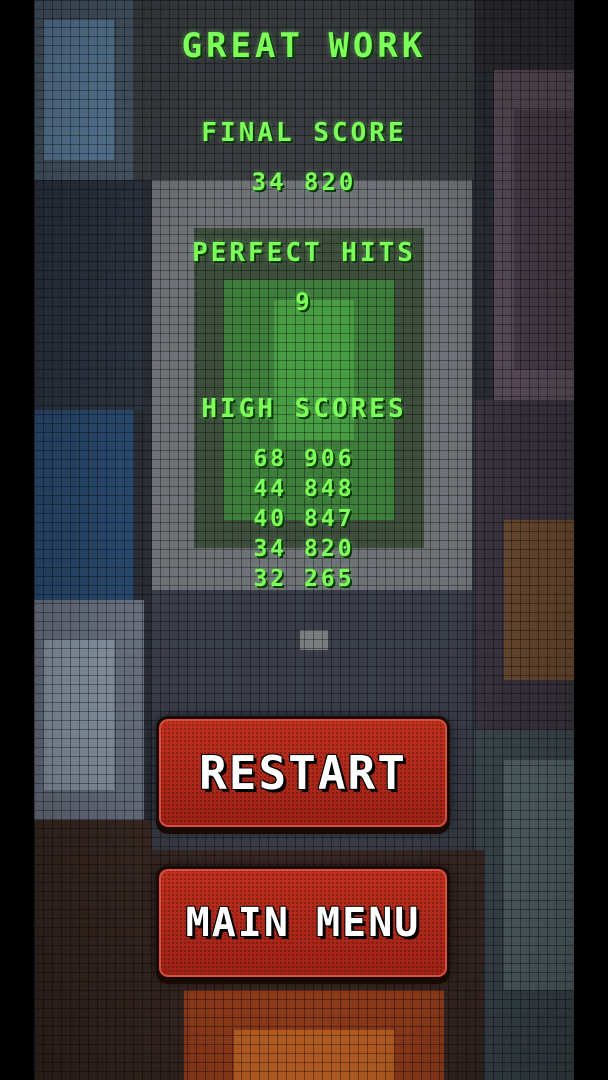 The image size is (608, 1080). I want to click on high-score-entry: 44 848, so click(304, 489).